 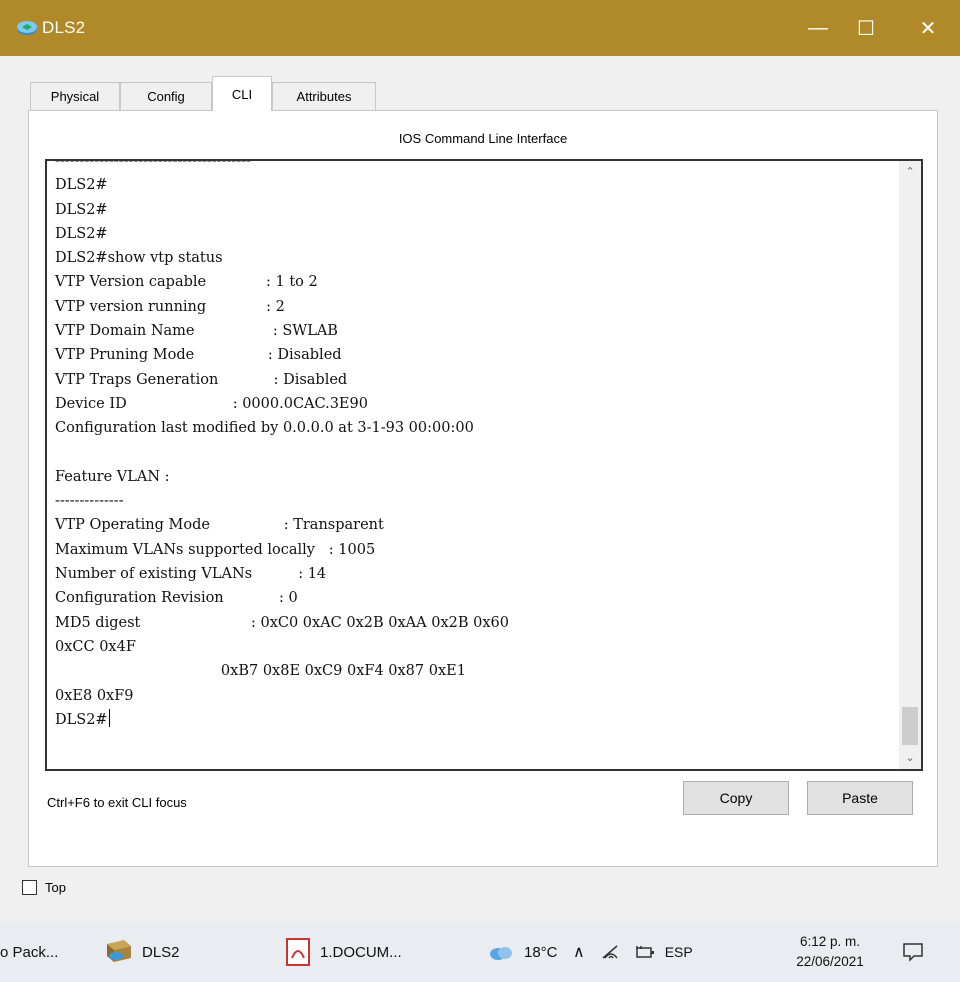 I want to click on copy-button: Copy, so click(x=736, y=798).